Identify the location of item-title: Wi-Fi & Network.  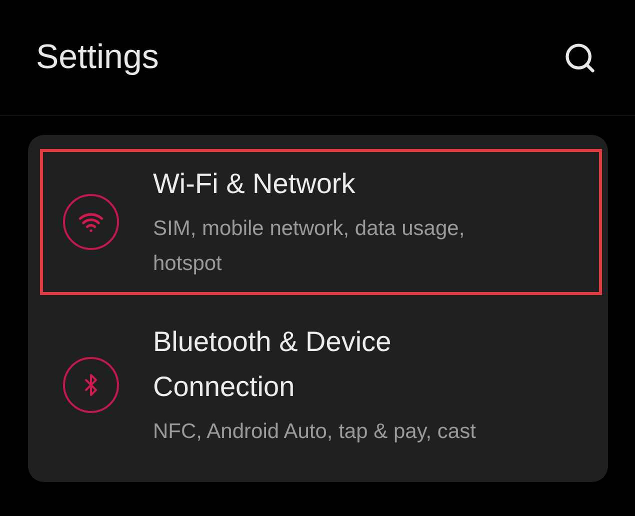
(254, 184).